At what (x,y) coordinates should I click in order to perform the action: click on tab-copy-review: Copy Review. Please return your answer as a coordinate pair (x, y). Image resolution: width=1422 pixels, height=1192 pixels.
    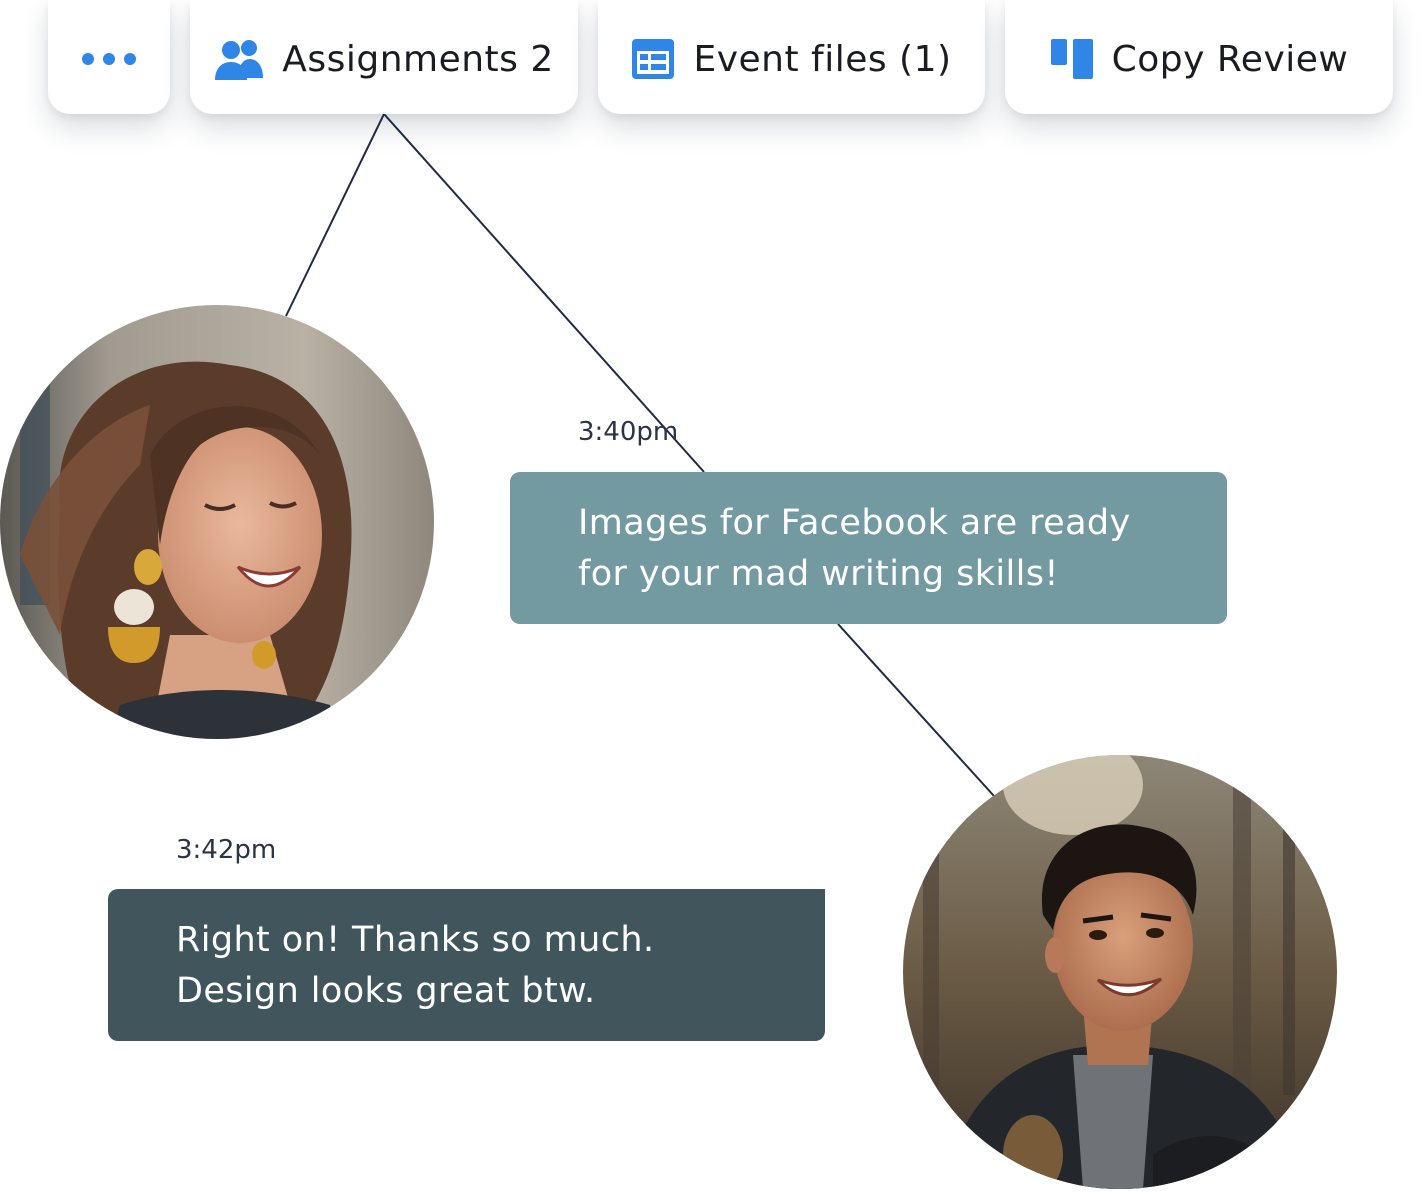
    Looking at the image, I should click on (1199, 57).